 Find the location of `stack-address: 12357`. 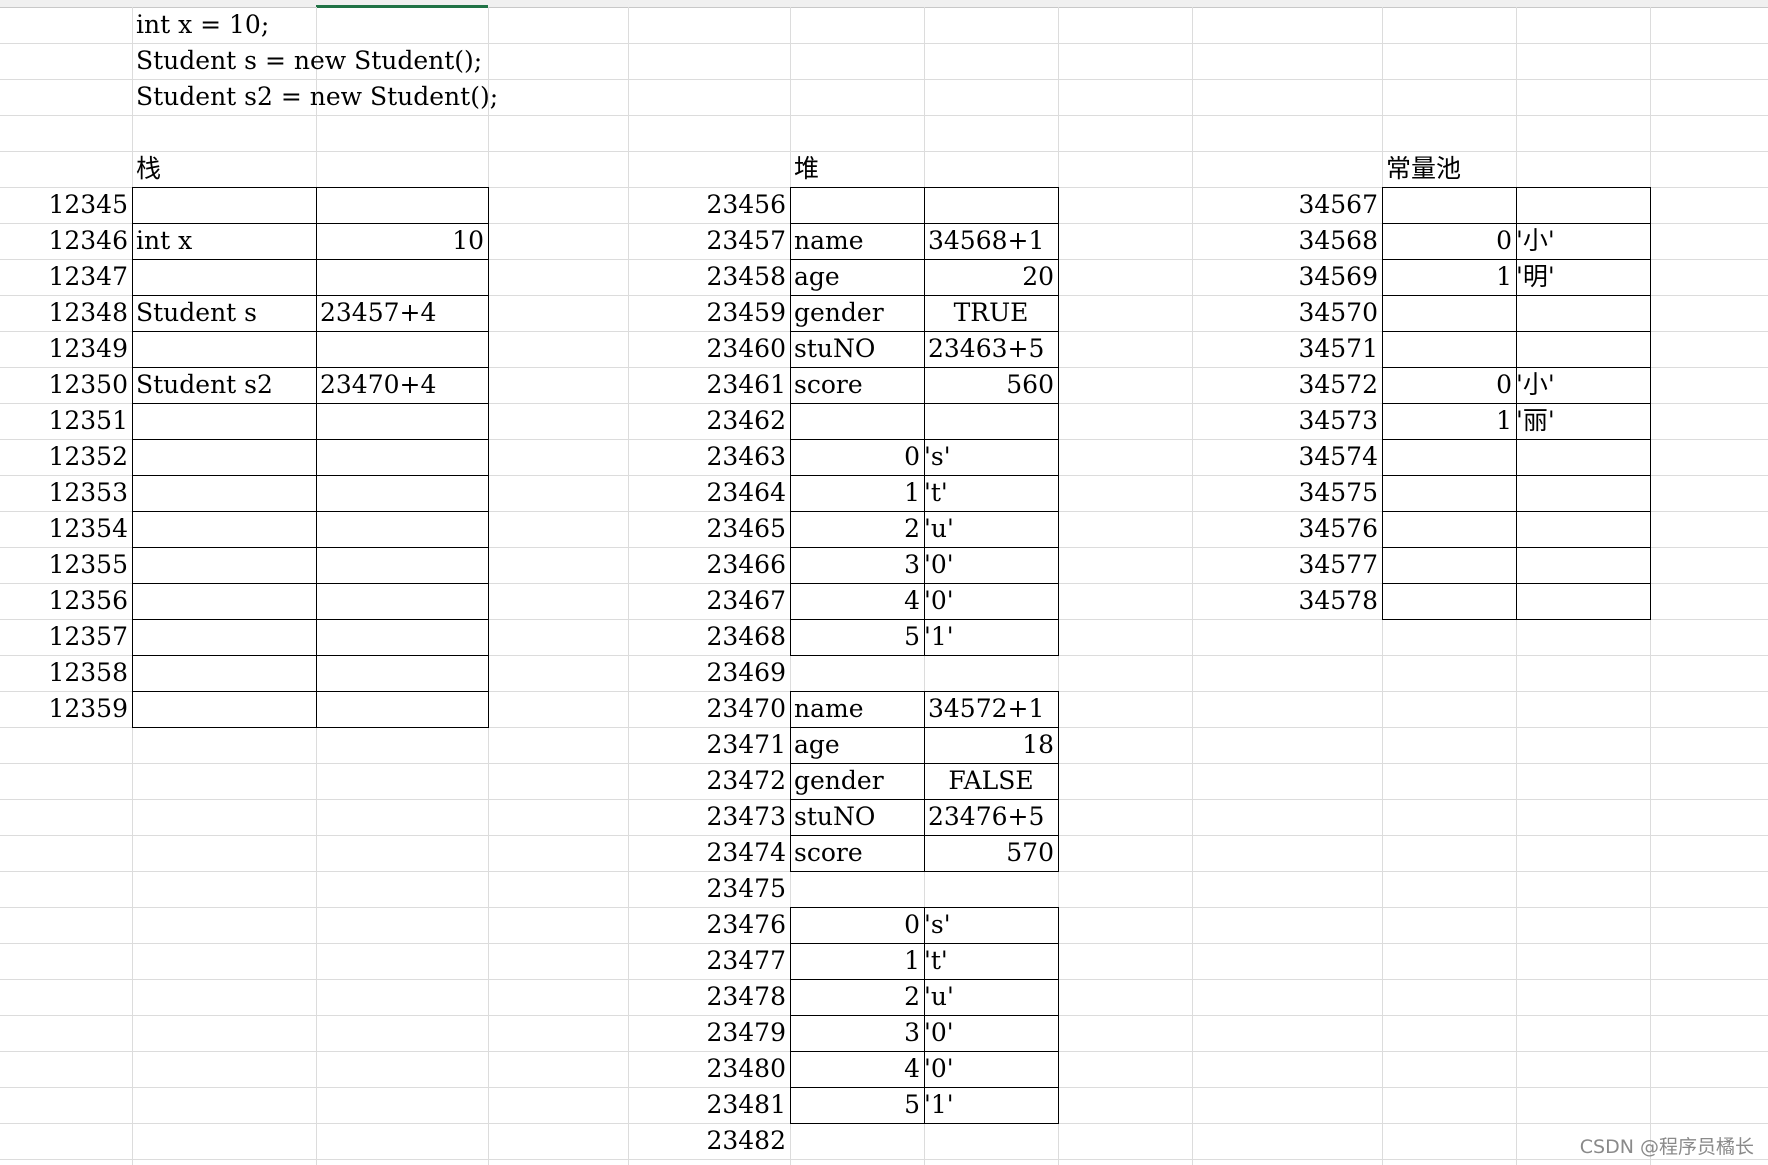

stack-address: 12357 is located at coordinates (66, 637).